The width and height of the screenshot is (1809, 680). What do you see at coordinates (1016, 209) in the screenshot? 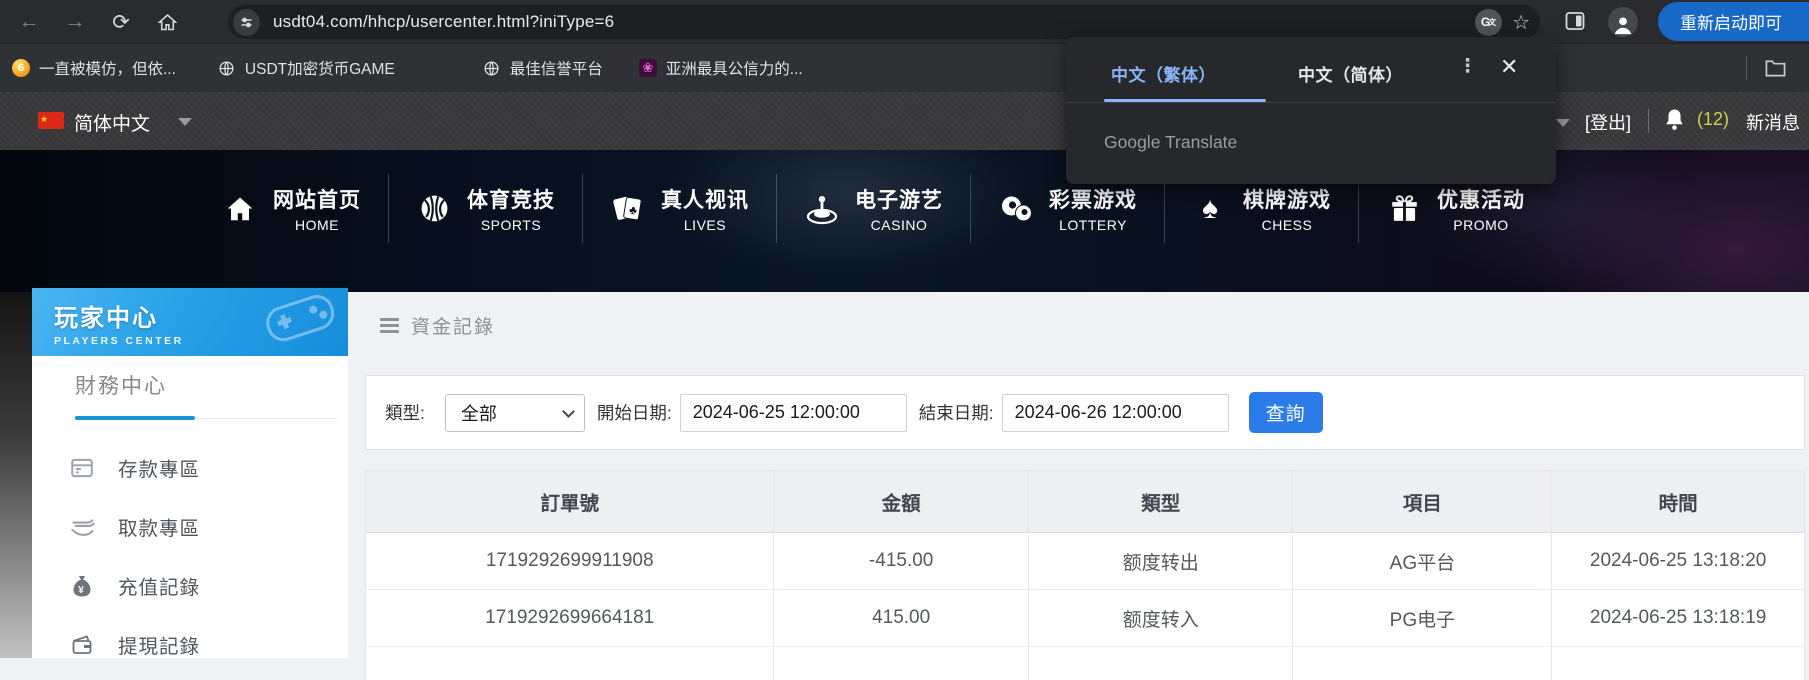
I see `lottery-balls-icon` at bounding box center [1016, 209].